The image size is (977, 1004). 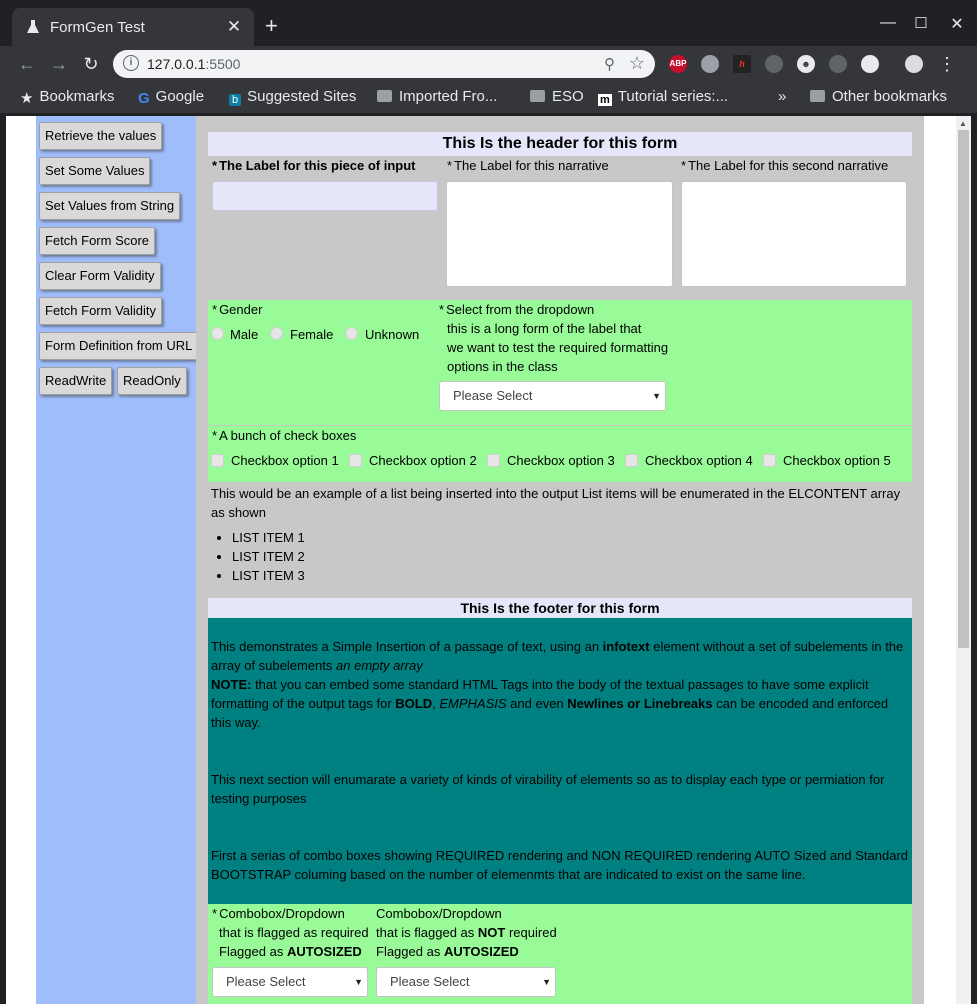 I want to click on checkbox-3-label: Checkbox option 3, so click(x=561, y=460).